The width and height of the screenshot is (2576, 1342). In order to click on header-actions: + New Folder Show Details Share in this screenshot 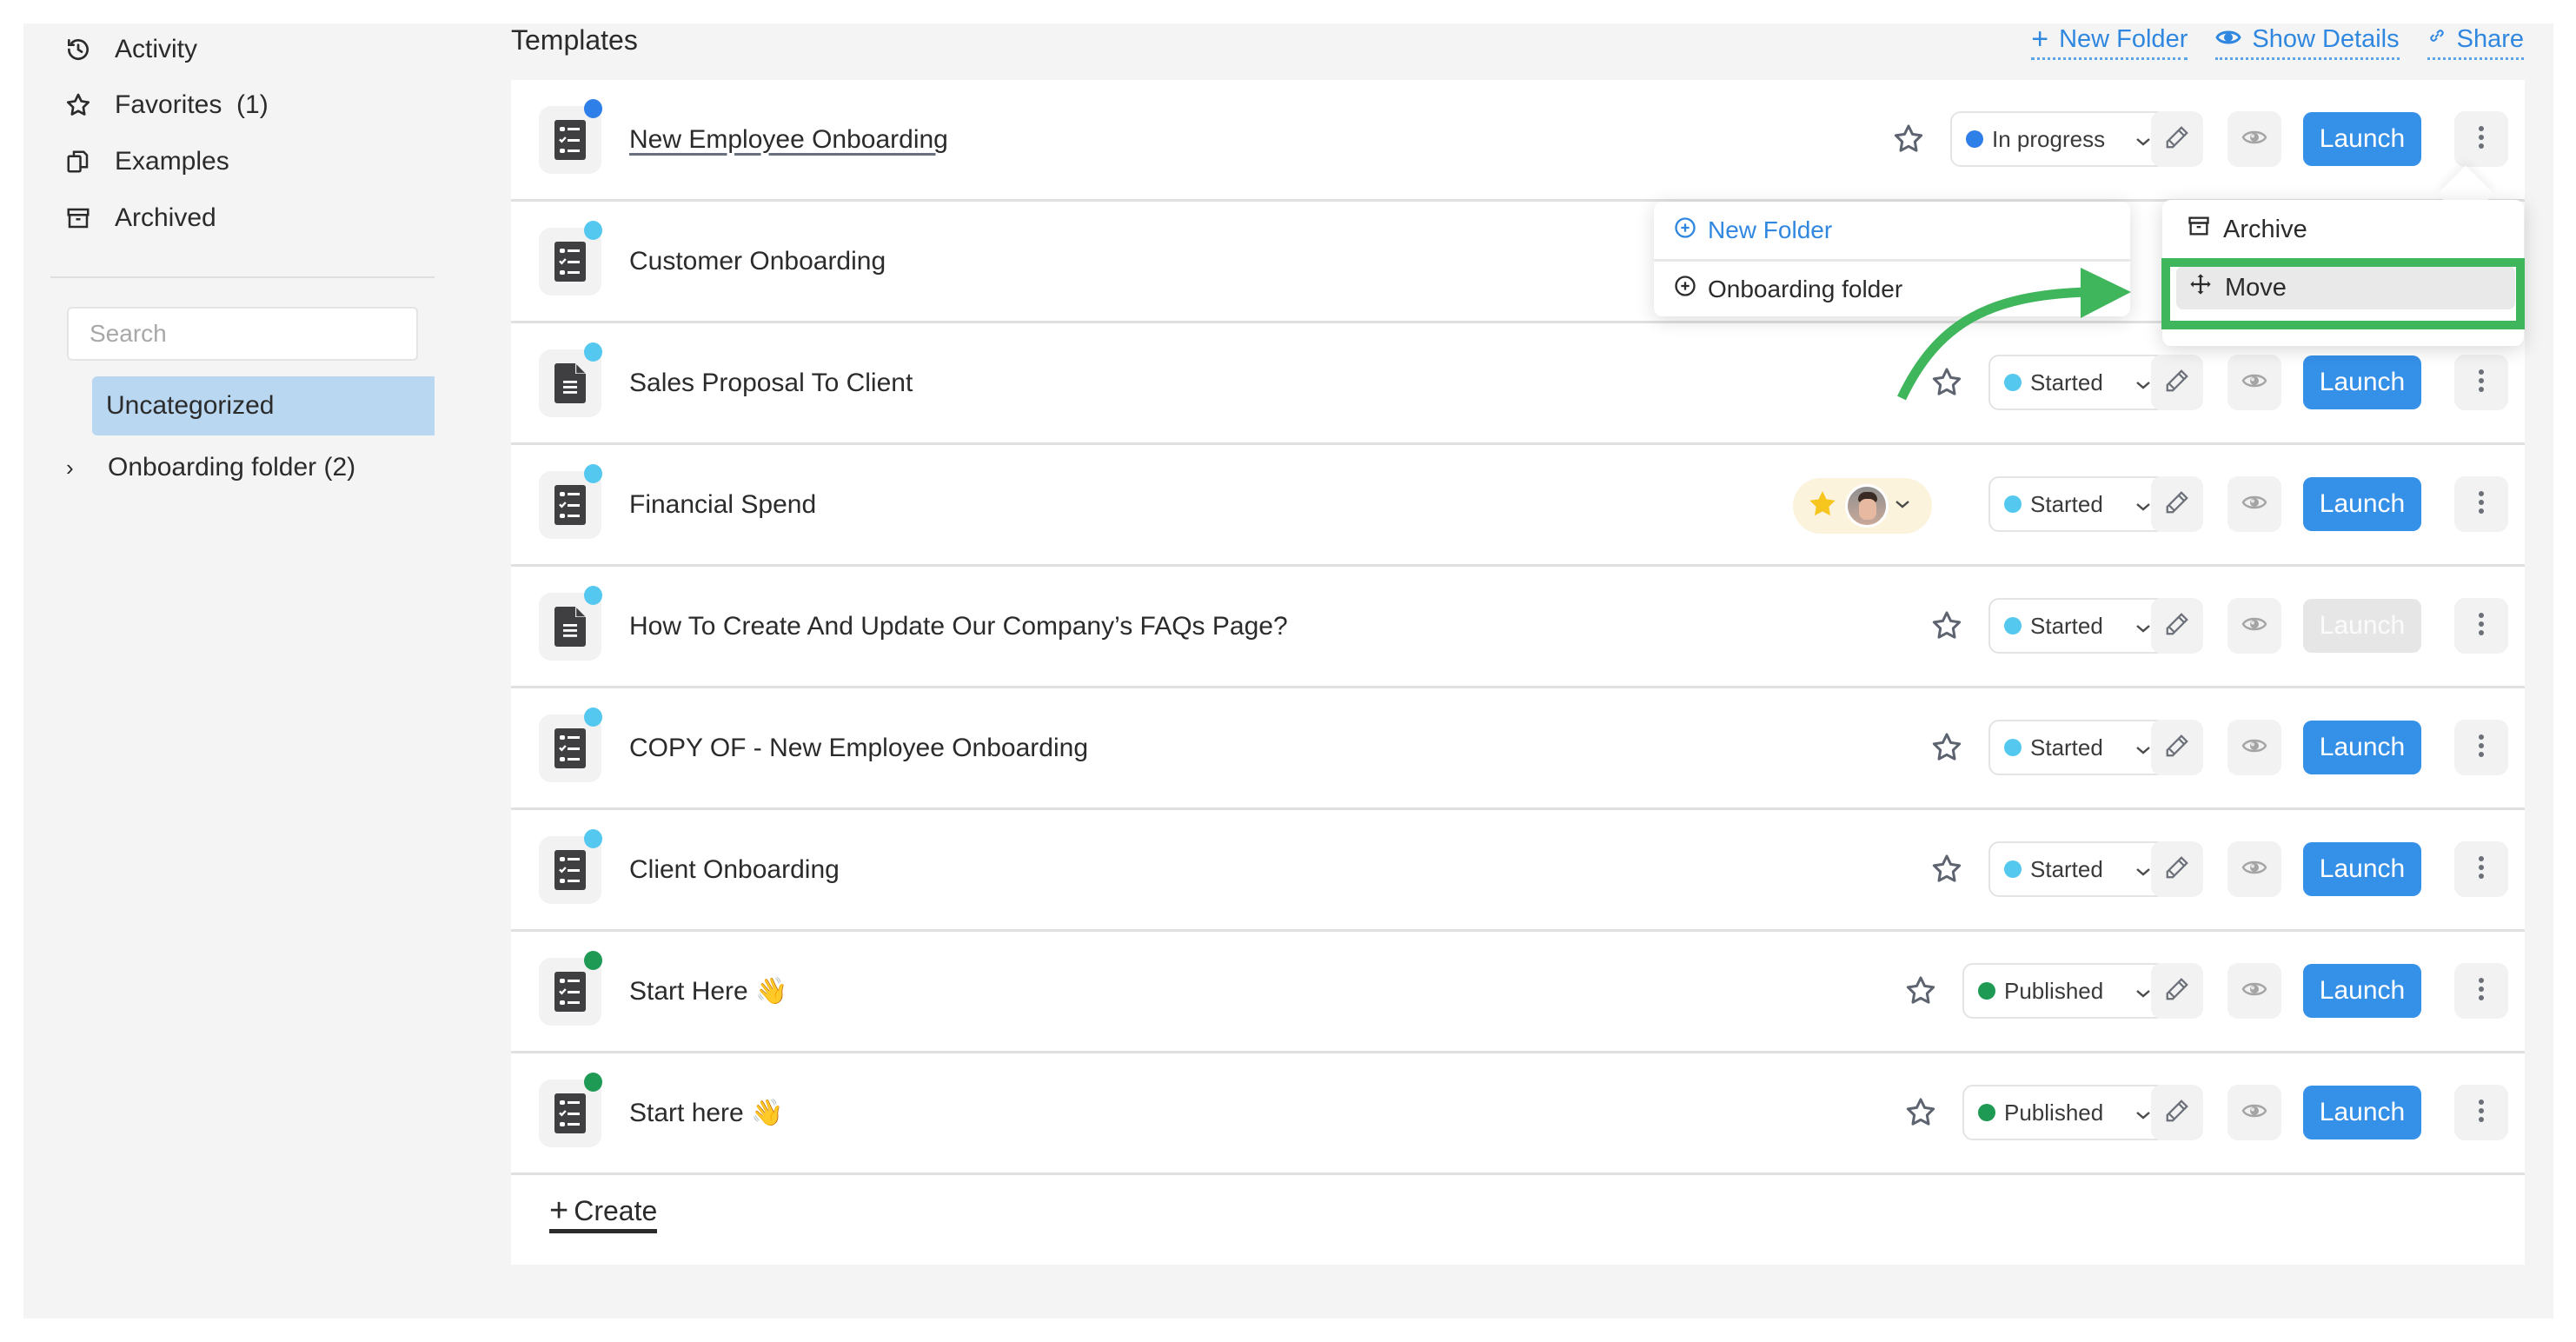, I will do `click(2277, 42)`.